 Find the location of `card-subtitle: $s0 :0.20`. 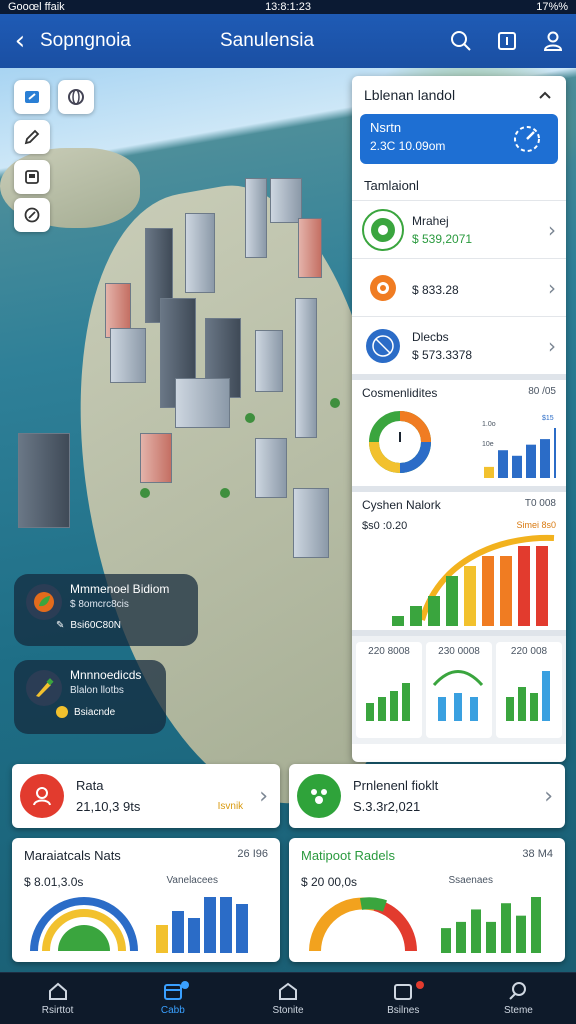

card-subtitle: $s0 :0.20 is located at coordinates (385, 526).